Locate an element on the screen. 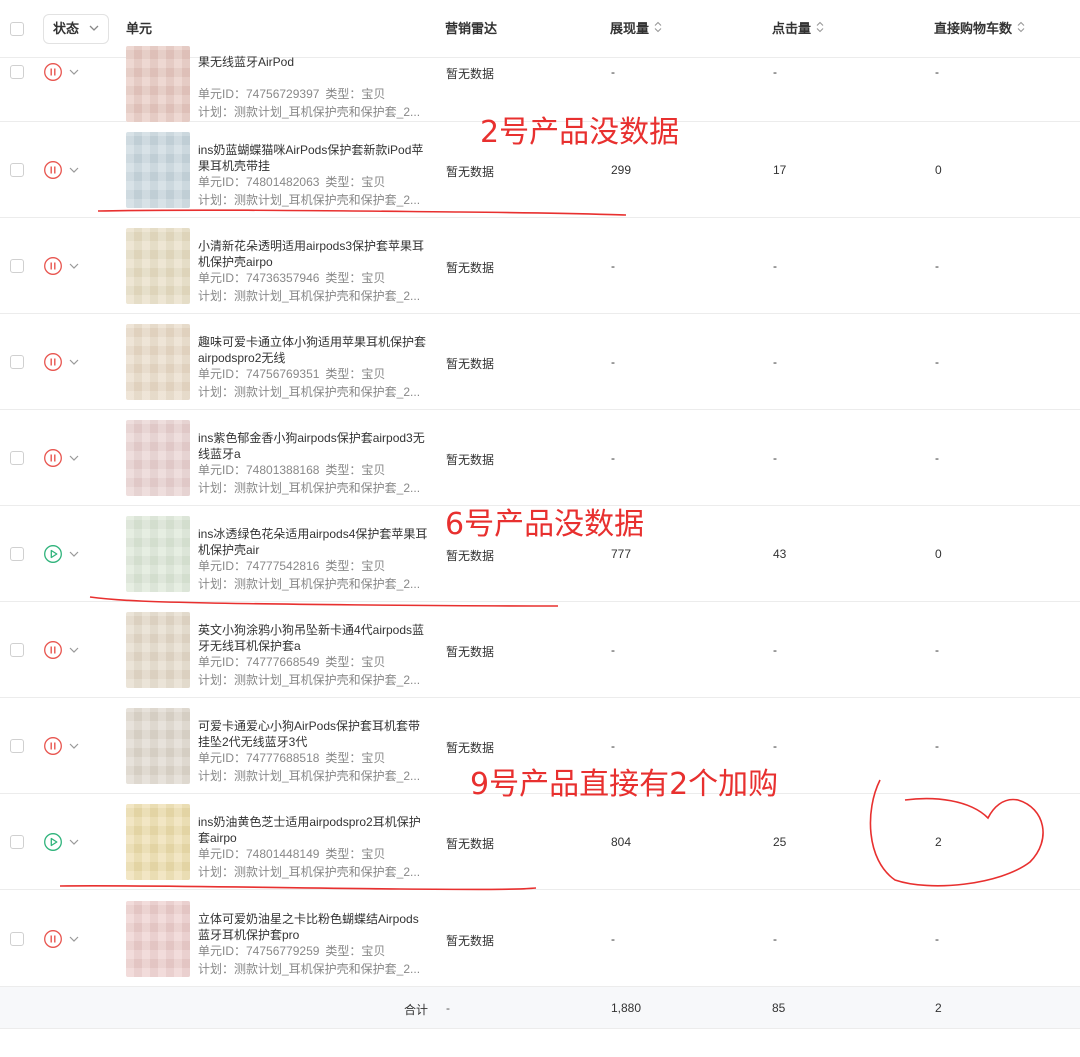  unit-meta: 单元ID：74801448149 类型：宝贝 is located at coordinates (314, 854).